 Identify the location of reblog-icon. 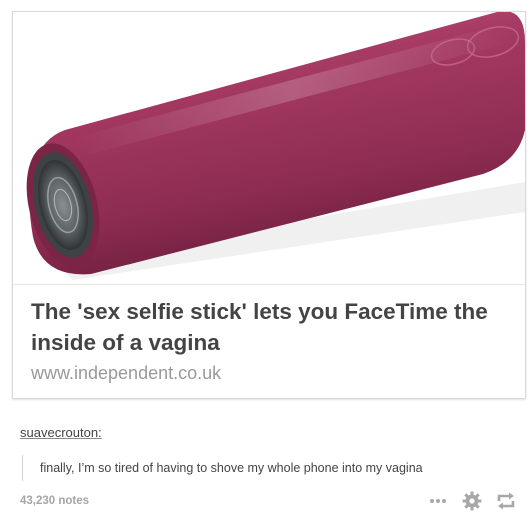
(506, 501).